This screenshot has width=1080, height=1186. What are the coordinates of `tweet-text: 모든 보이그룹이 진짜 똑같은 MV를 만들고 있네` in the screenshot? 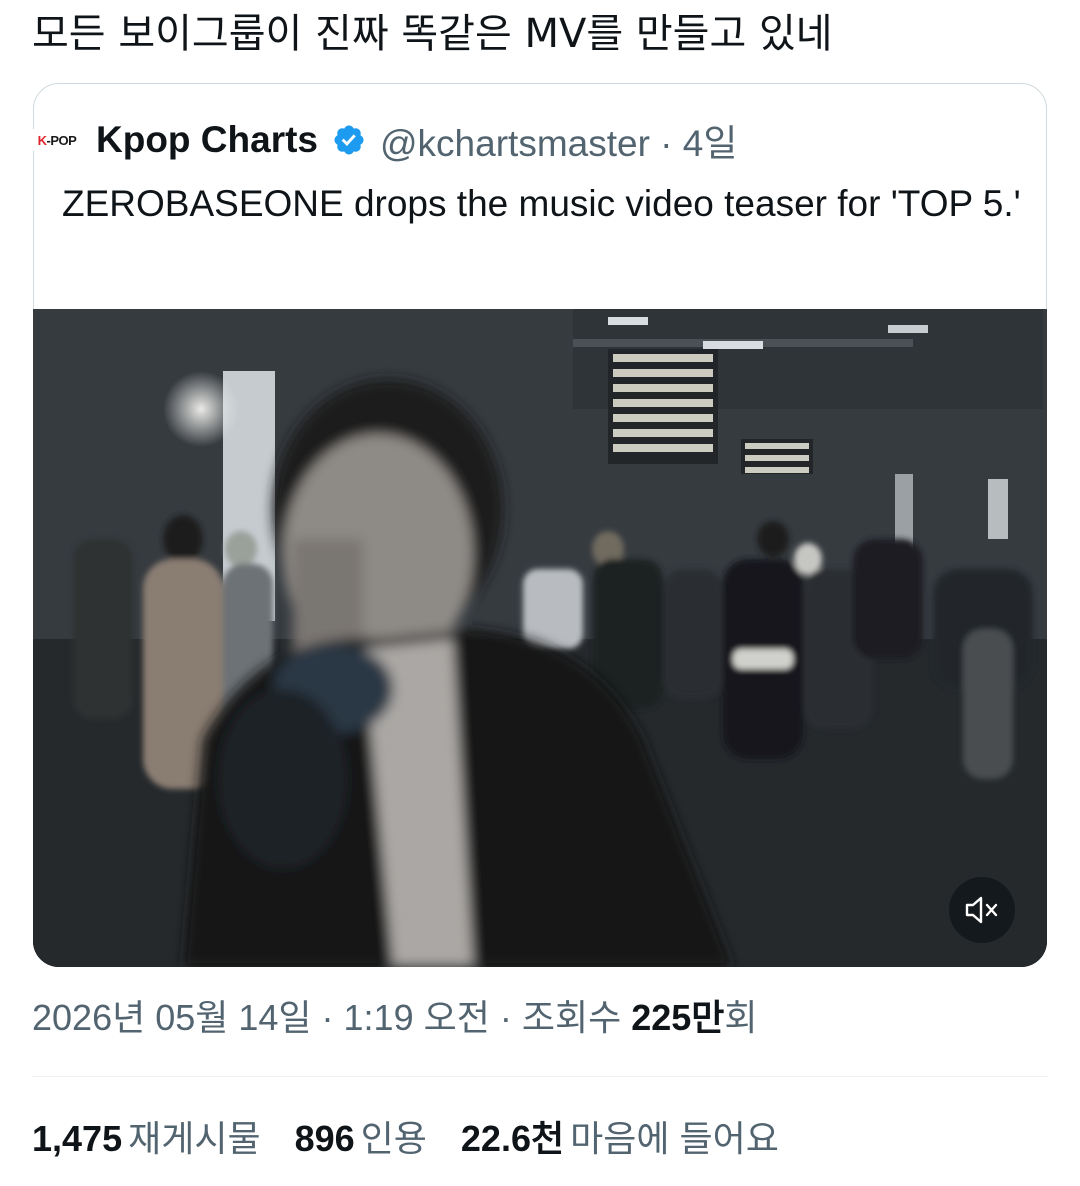 It's located at (432, 34).